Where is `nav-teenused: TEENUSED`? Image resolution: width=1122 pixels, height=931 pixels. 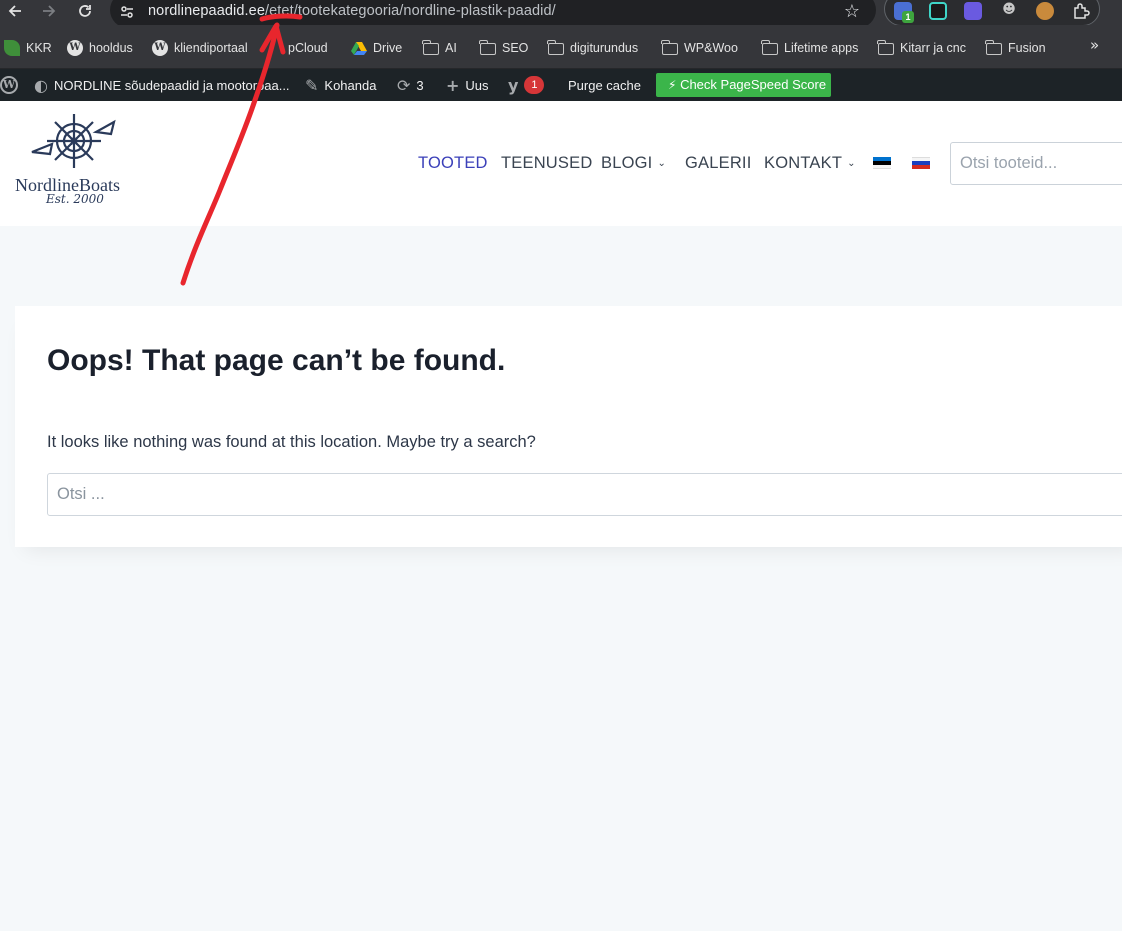 nav-teenused: TEENUSED is located at coordinates (546, 163).